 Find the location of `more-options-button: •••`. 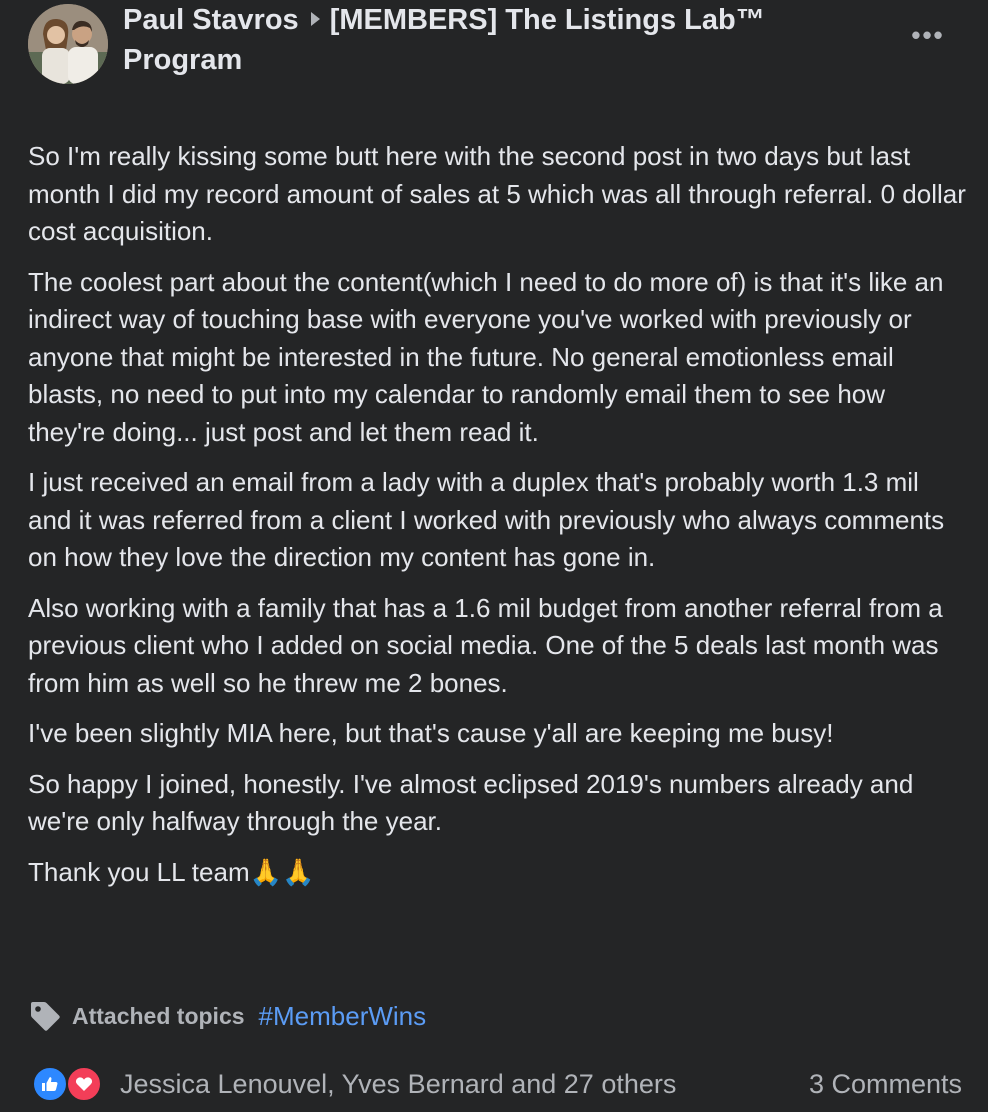

more-options-button: ••• is located at coordinates (928, 40).